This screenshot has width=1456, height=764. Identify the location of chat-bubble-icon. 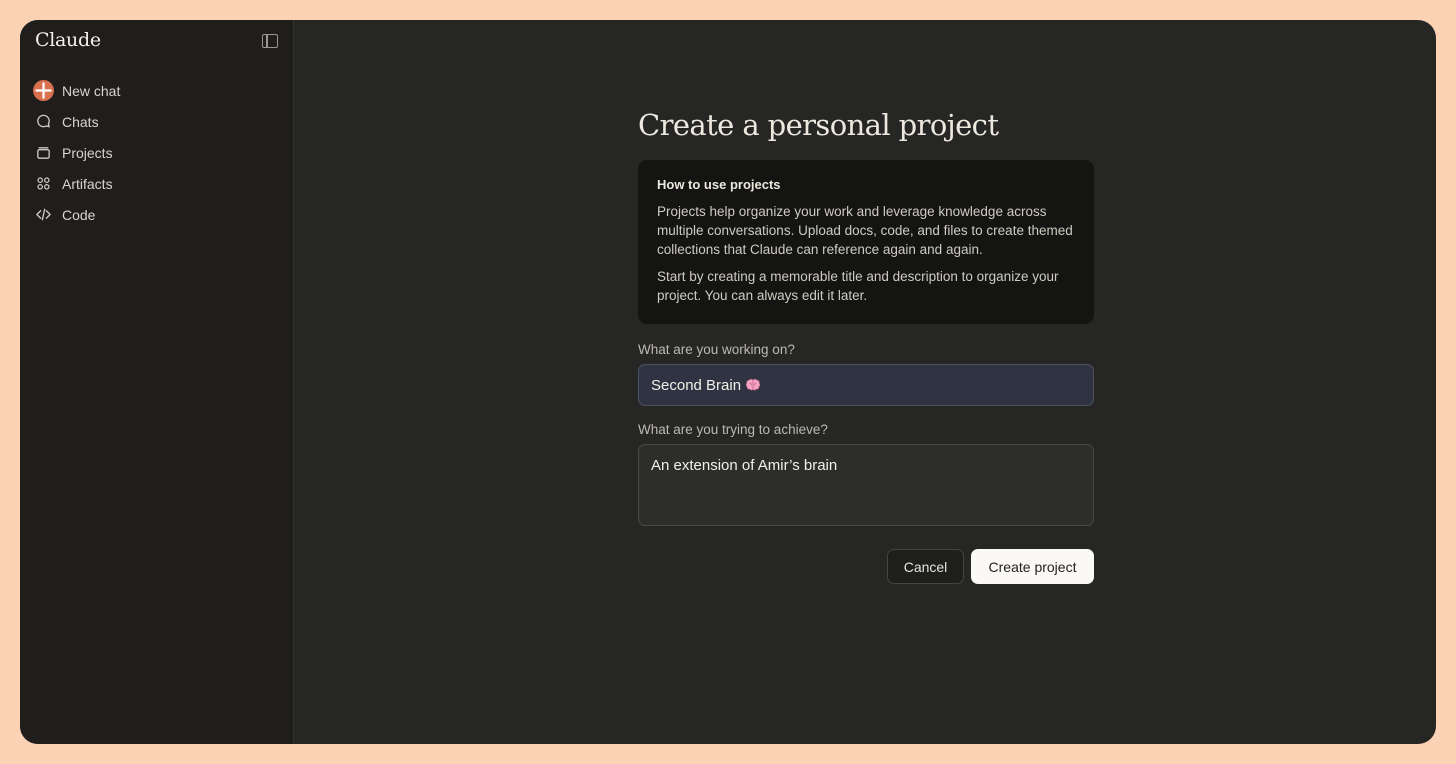
(43, 122).